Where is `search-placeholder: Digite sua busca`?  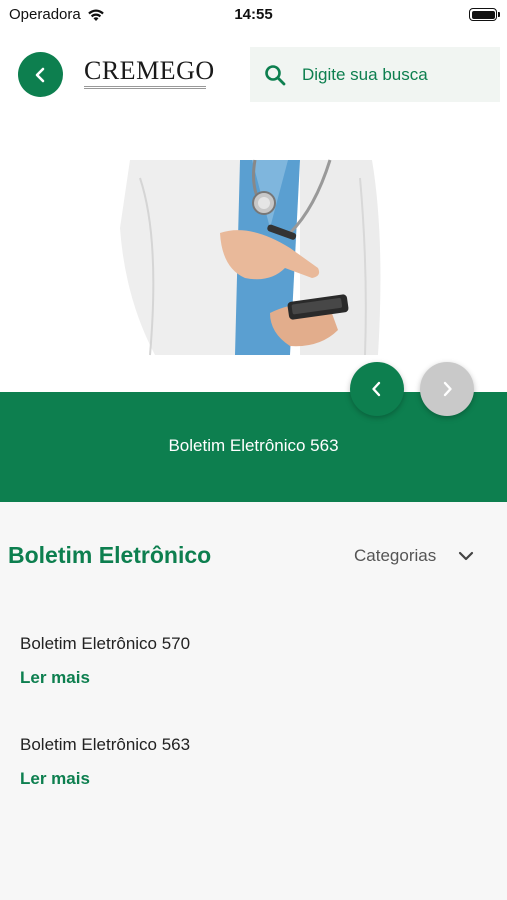
search-placeholder: Digite sua busca is located at coordinates (365, 74).